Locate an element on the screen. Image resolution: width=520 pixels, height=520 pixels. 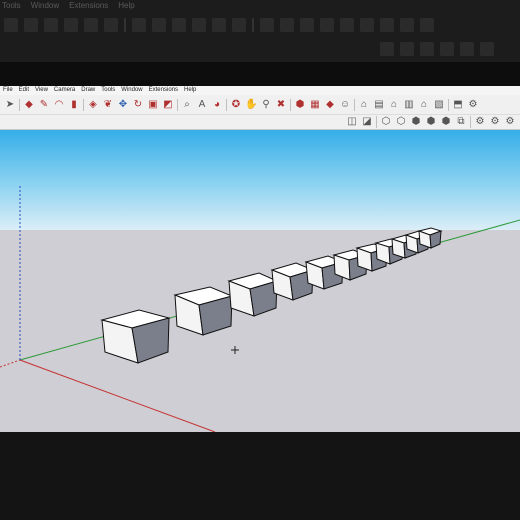
front-view-icon: ⌂ is located at coordinates (394, 105).